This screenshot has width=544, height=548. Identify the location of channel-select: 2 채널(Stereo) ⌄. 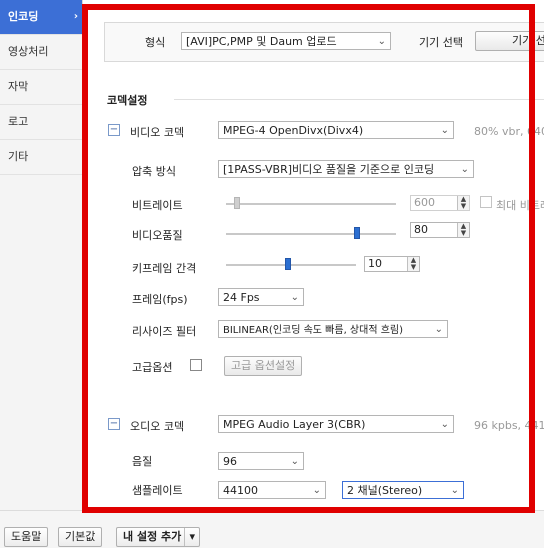
(403, 490).